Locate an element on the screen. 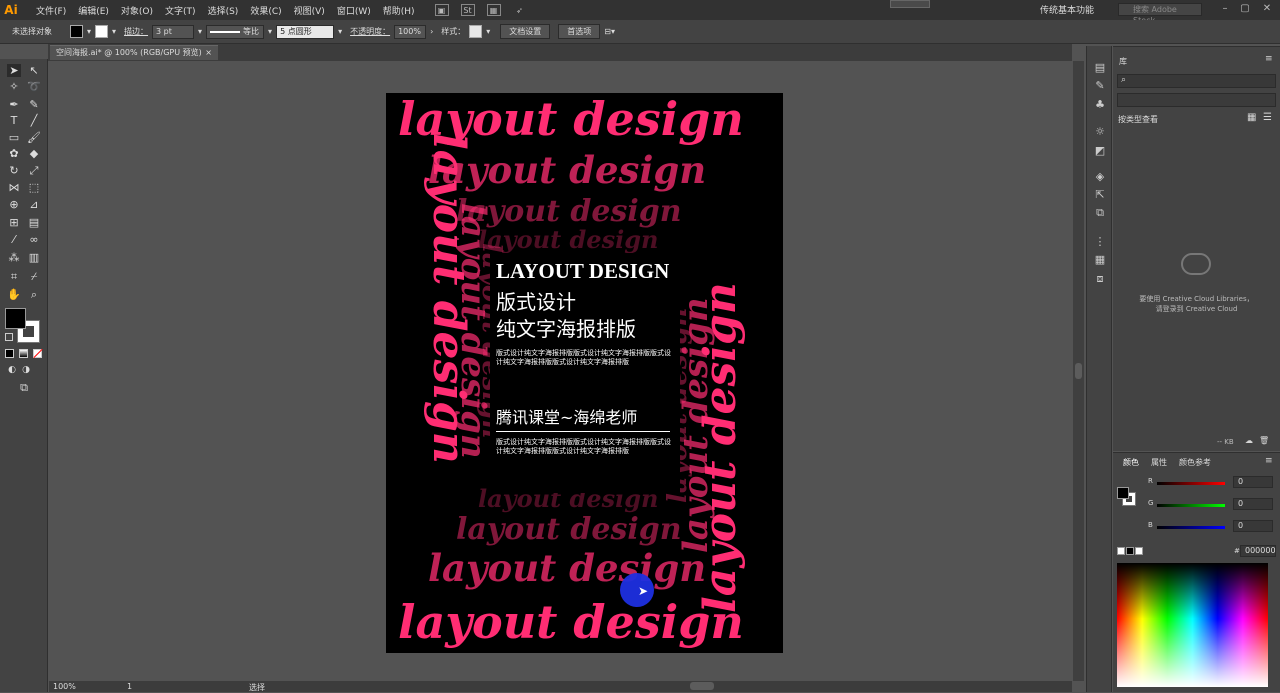 The image size is (1280, 693). delete-icon: 🗑 is located at coordinates (1264, 440).